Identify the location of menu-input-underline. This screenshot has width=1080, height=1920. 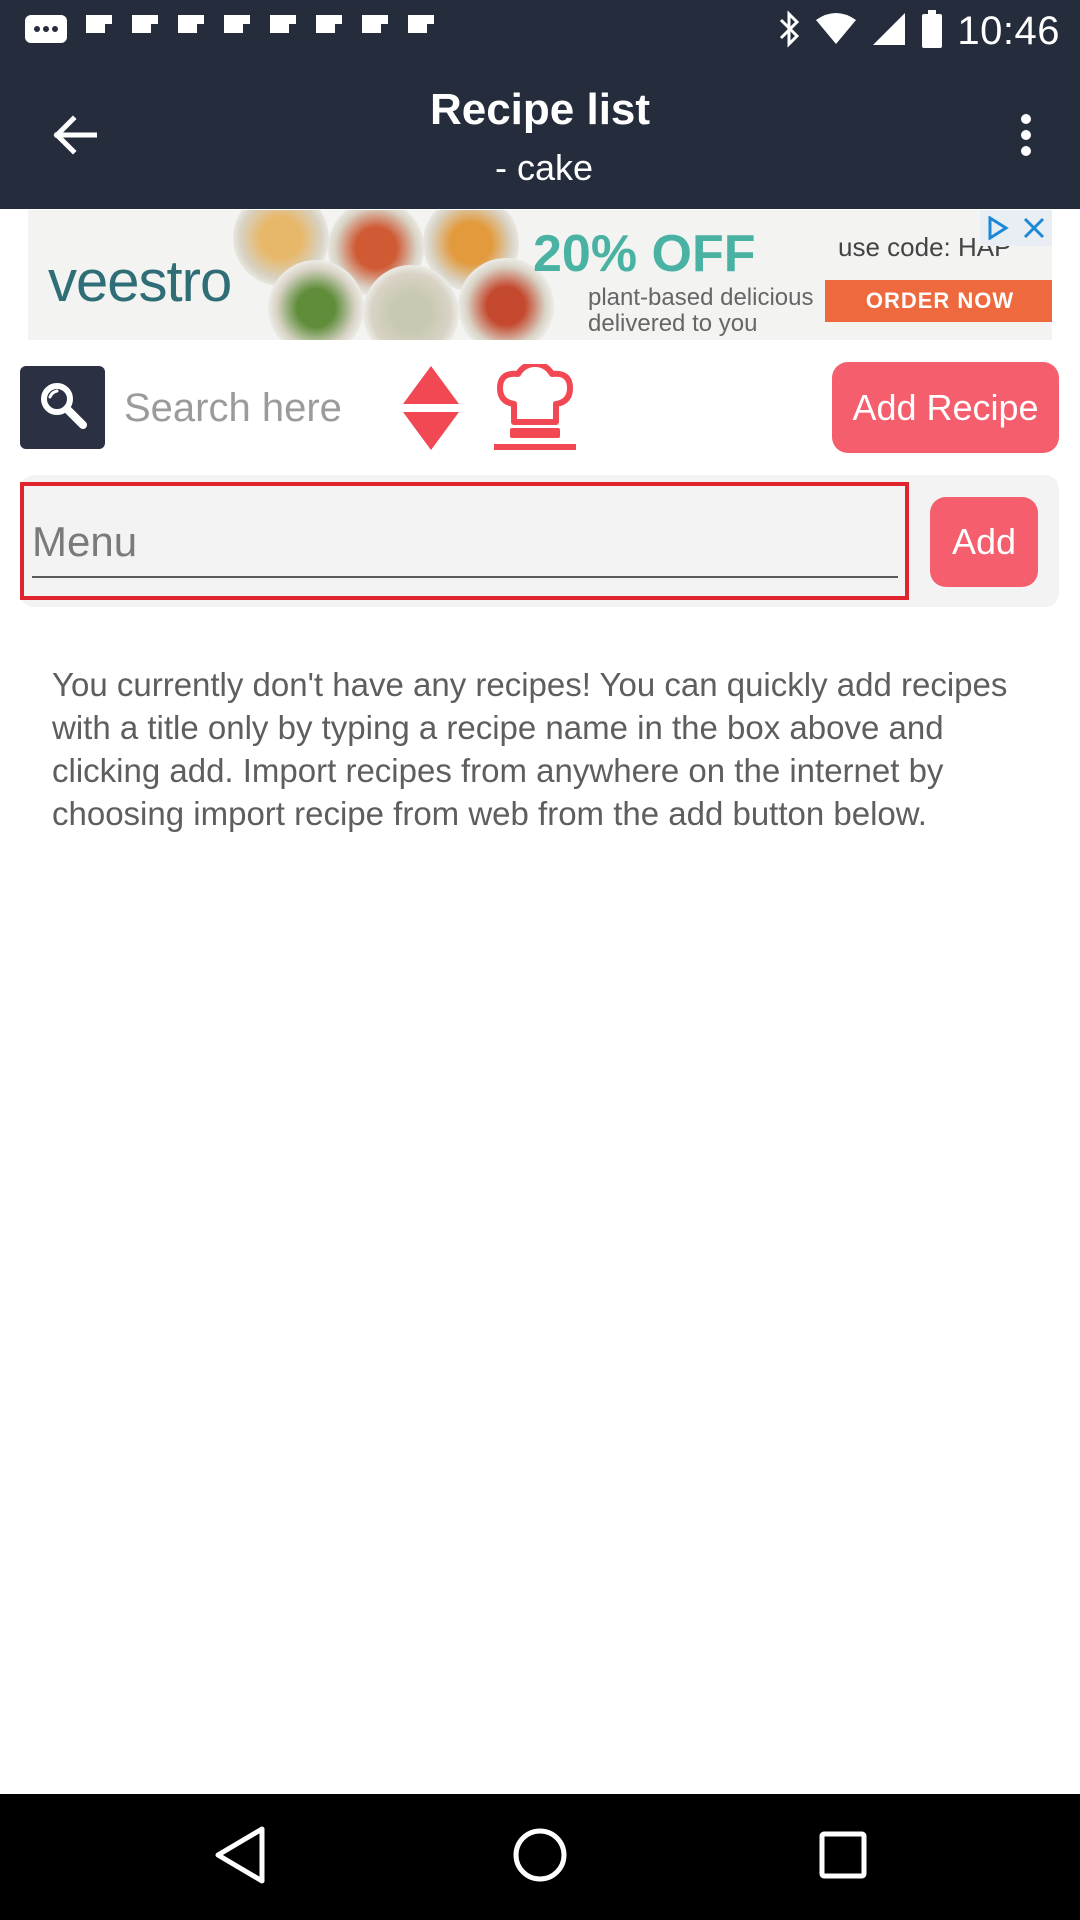
(465, 577).